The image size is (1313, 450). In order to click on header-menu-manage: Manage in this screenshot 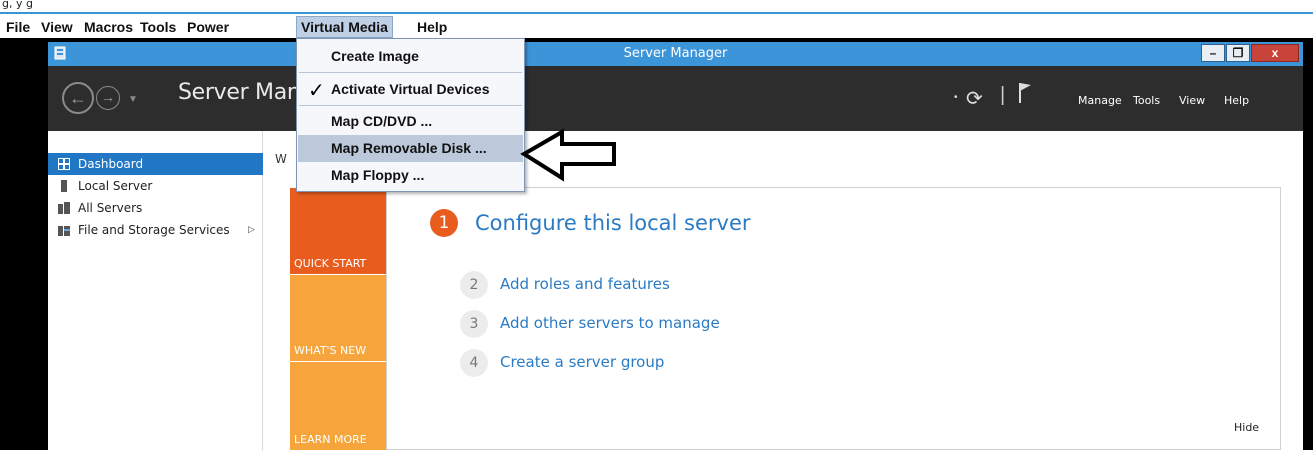, I will do `click(1100, 100)`.